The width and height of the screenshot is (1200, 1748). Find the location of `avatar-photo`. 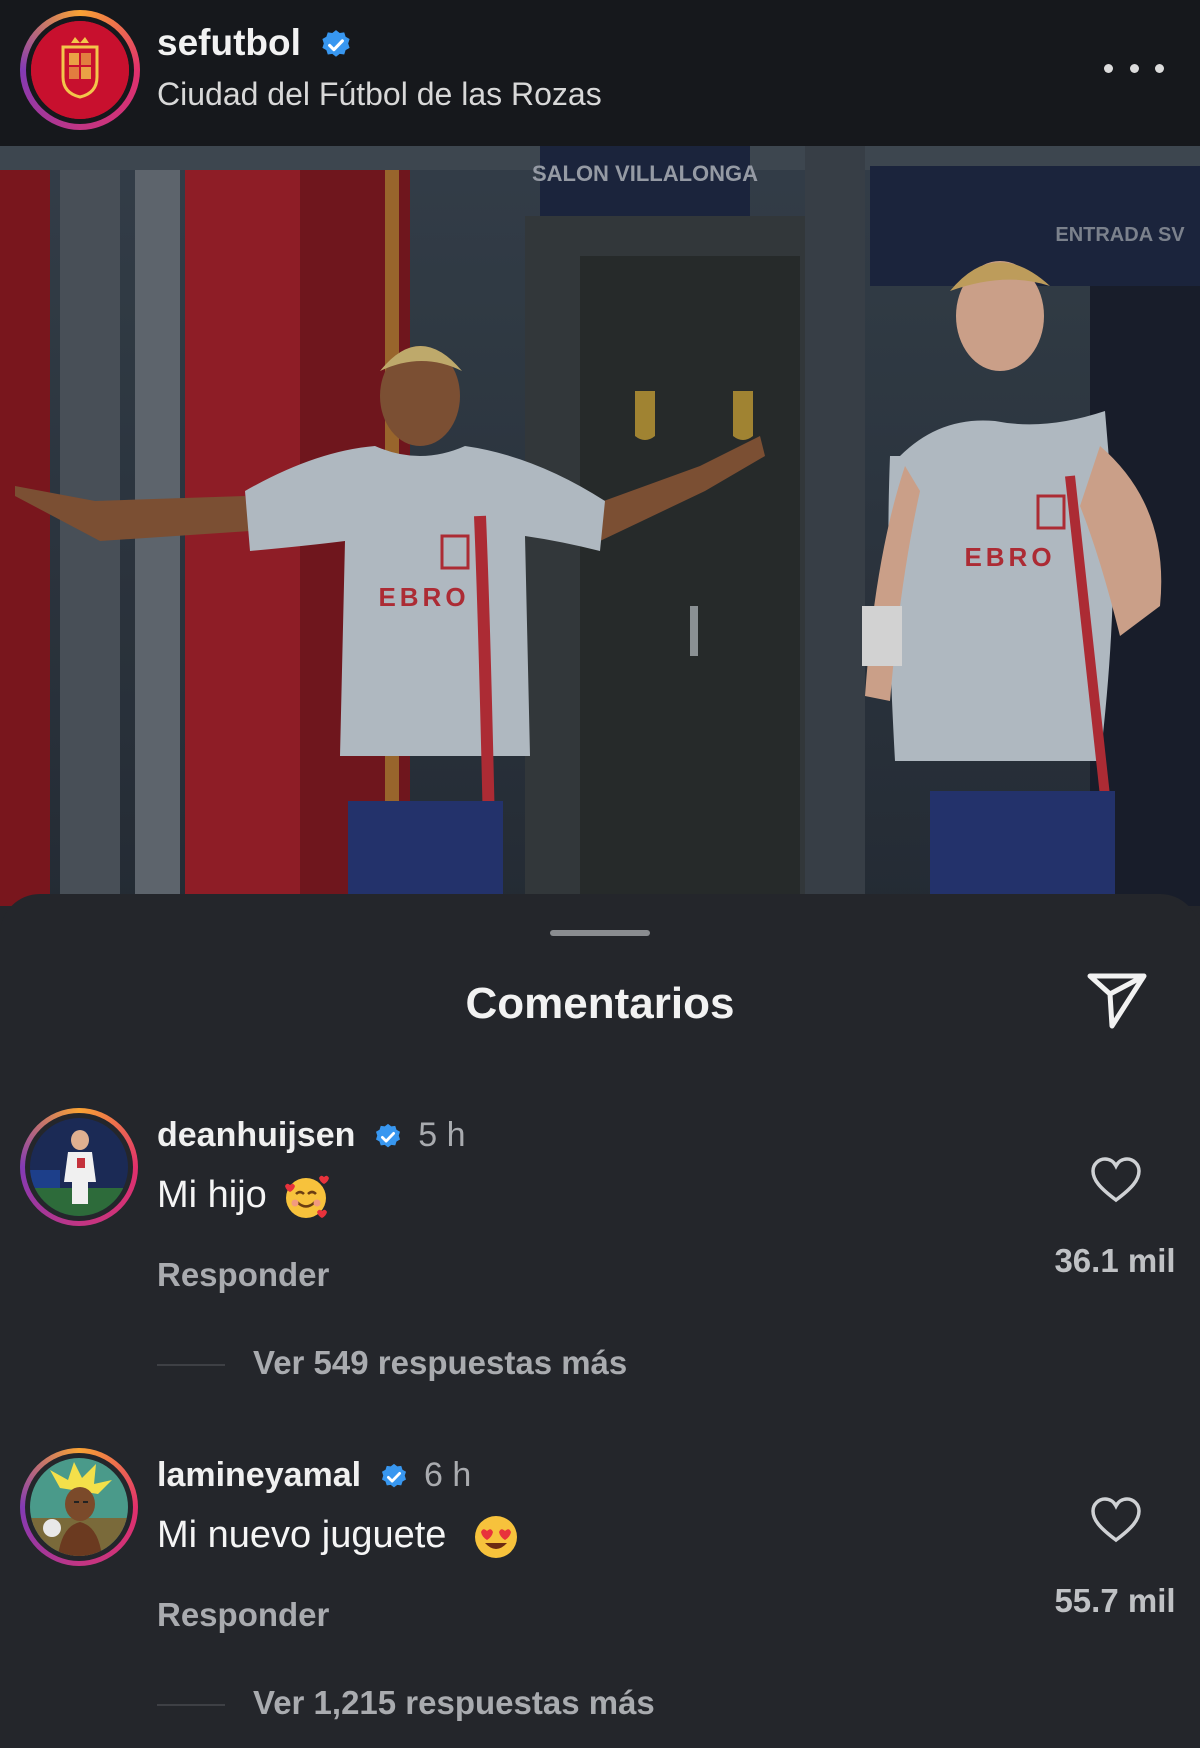

avatar-photo is located at coordinates (79, 1167).